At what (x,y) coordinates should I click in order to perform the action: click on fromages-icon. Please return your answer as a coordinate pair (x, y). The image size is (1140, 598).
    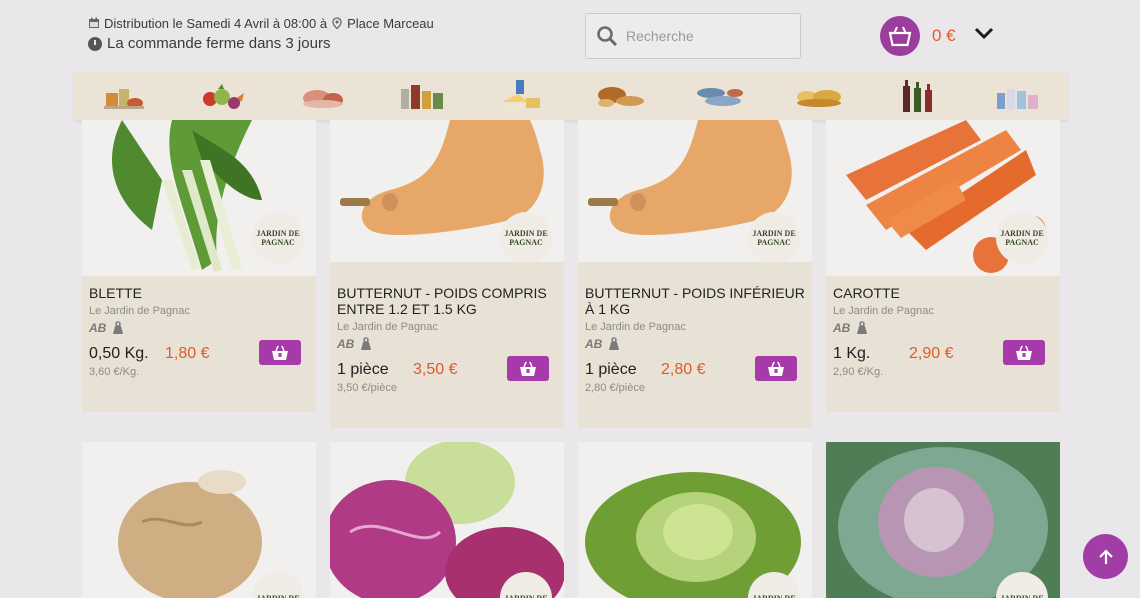
    Looking at the image, I should click on (818, 98).